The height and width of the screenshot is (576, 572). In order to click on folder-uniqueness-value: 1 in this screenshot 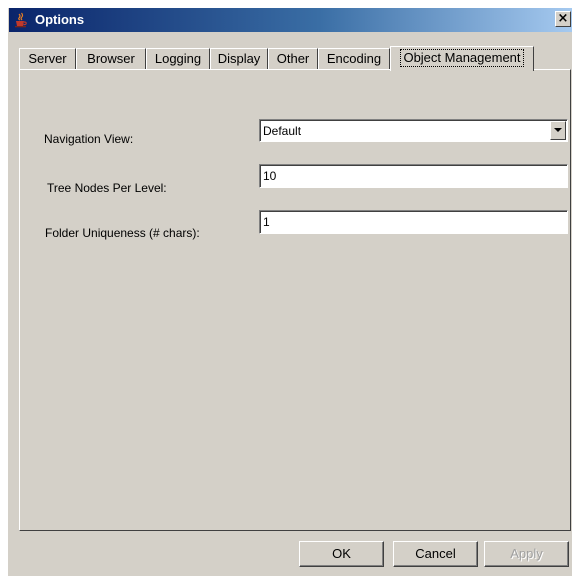, I will do `click(266, 222)`.